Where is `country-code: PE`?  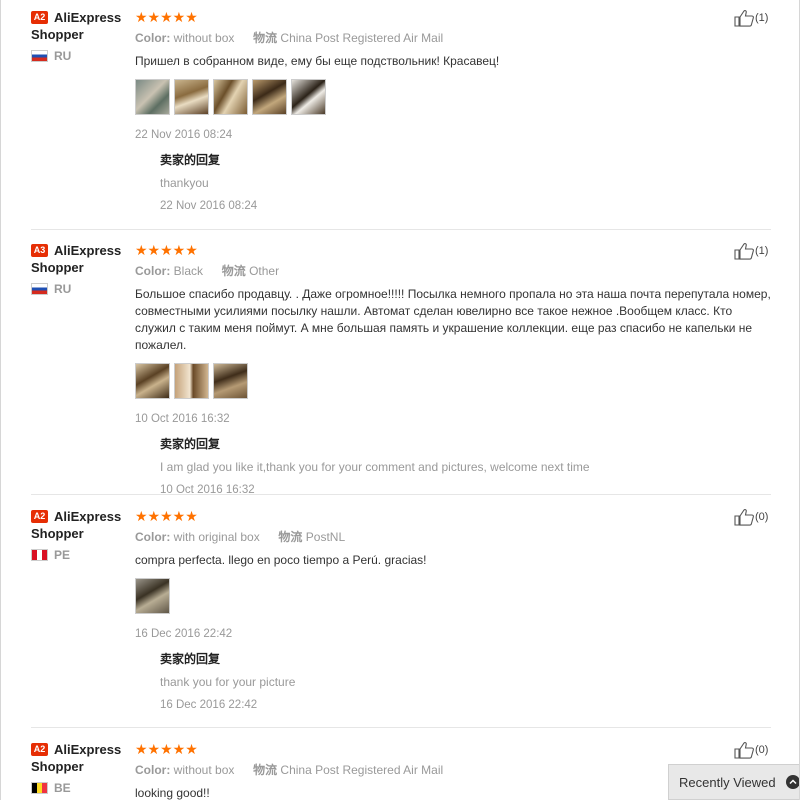 country-code: PE is located at coordinates (62, 555).